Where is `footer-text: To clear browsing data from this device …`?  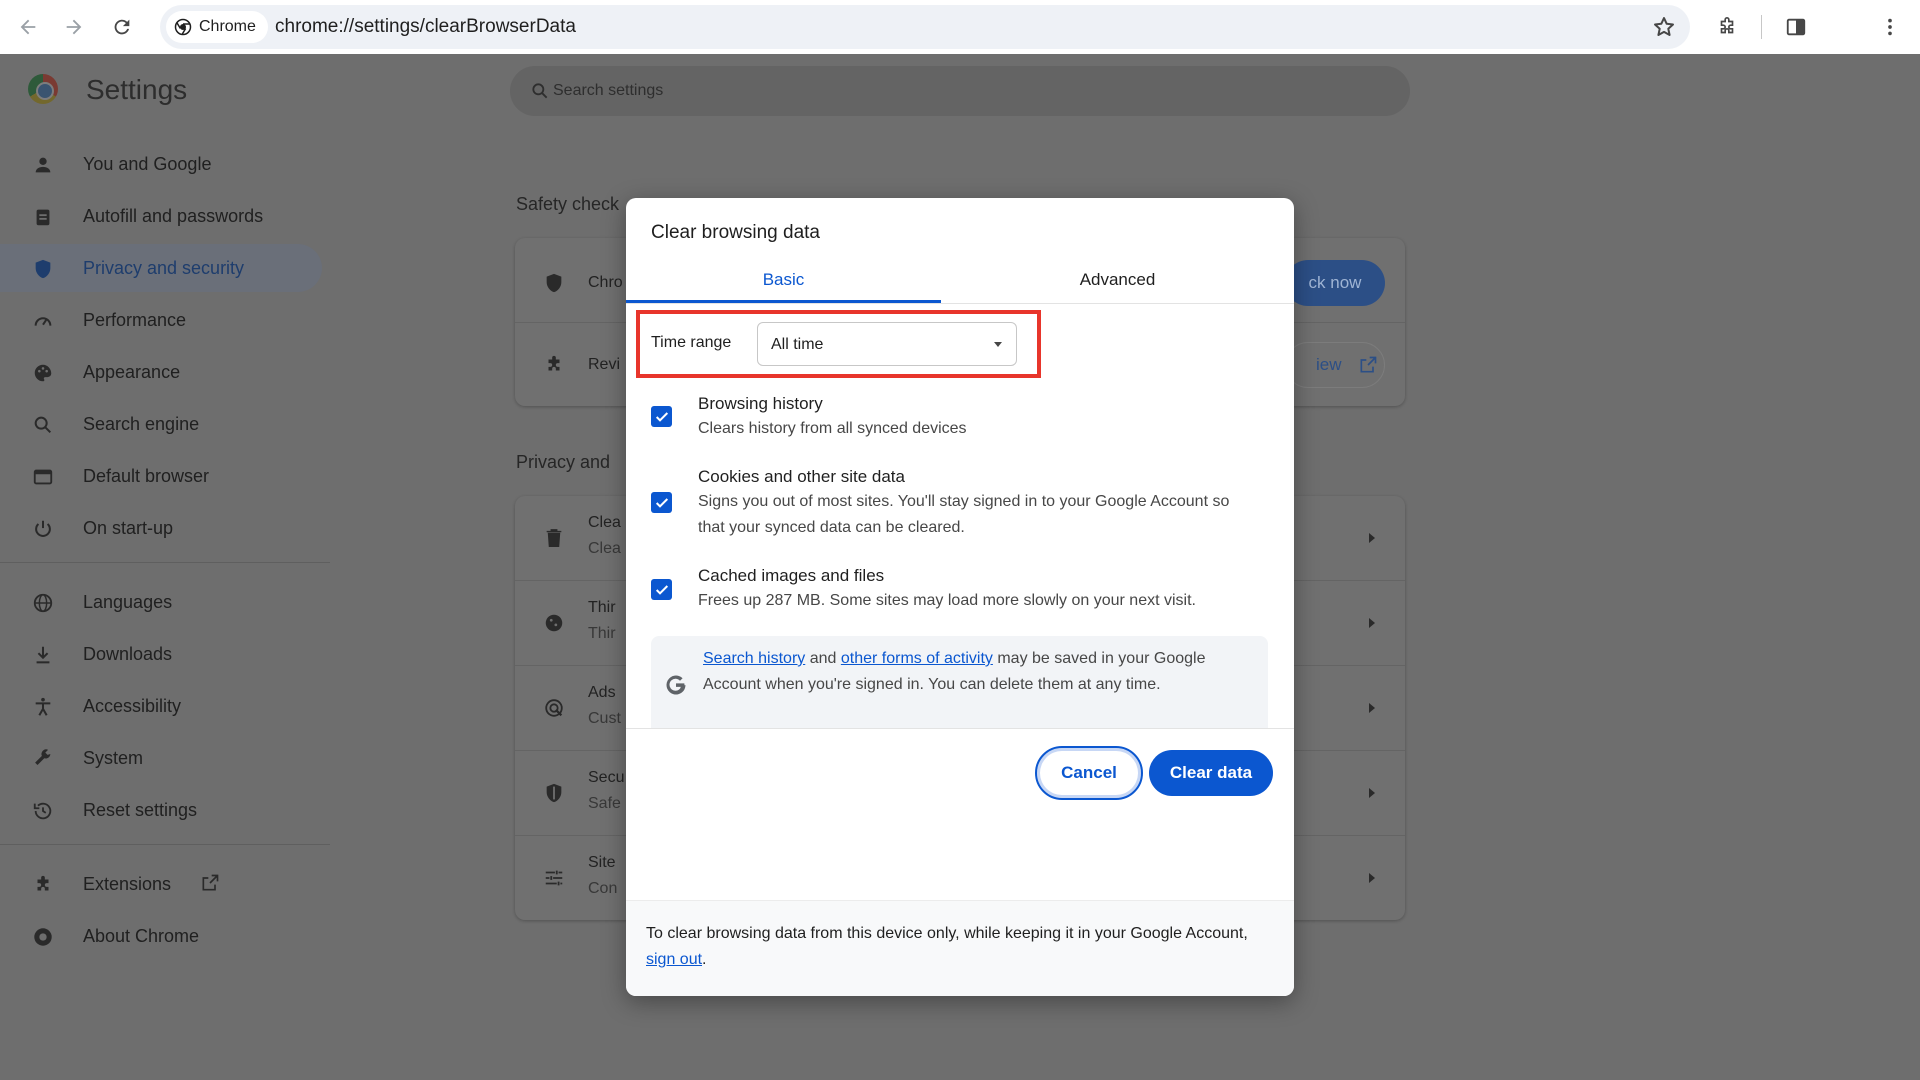 footer-text: To clear browsing data from this device … is located at coordinates (956, 947).